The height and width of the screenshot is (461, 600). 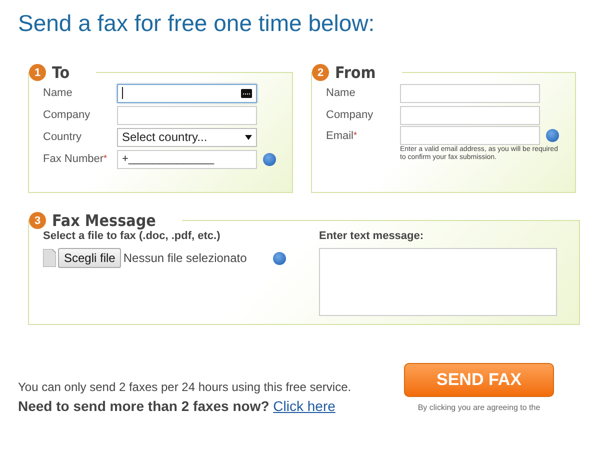 What do you see at coordinates (132, 236) in the screenshot?
I see `file-label: Select a file to fax (.doc, .pdf, etc.)` at bounding box center [132, 236].